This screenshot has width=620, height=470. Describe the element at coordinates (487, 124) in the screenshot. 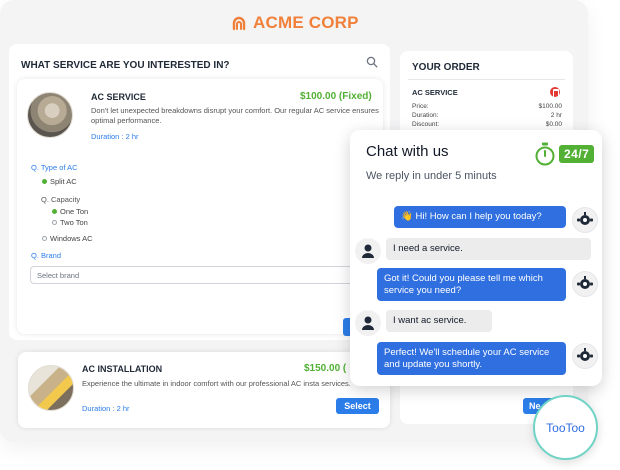

I see `order-row-discount: Discount: $0.00` at that location.